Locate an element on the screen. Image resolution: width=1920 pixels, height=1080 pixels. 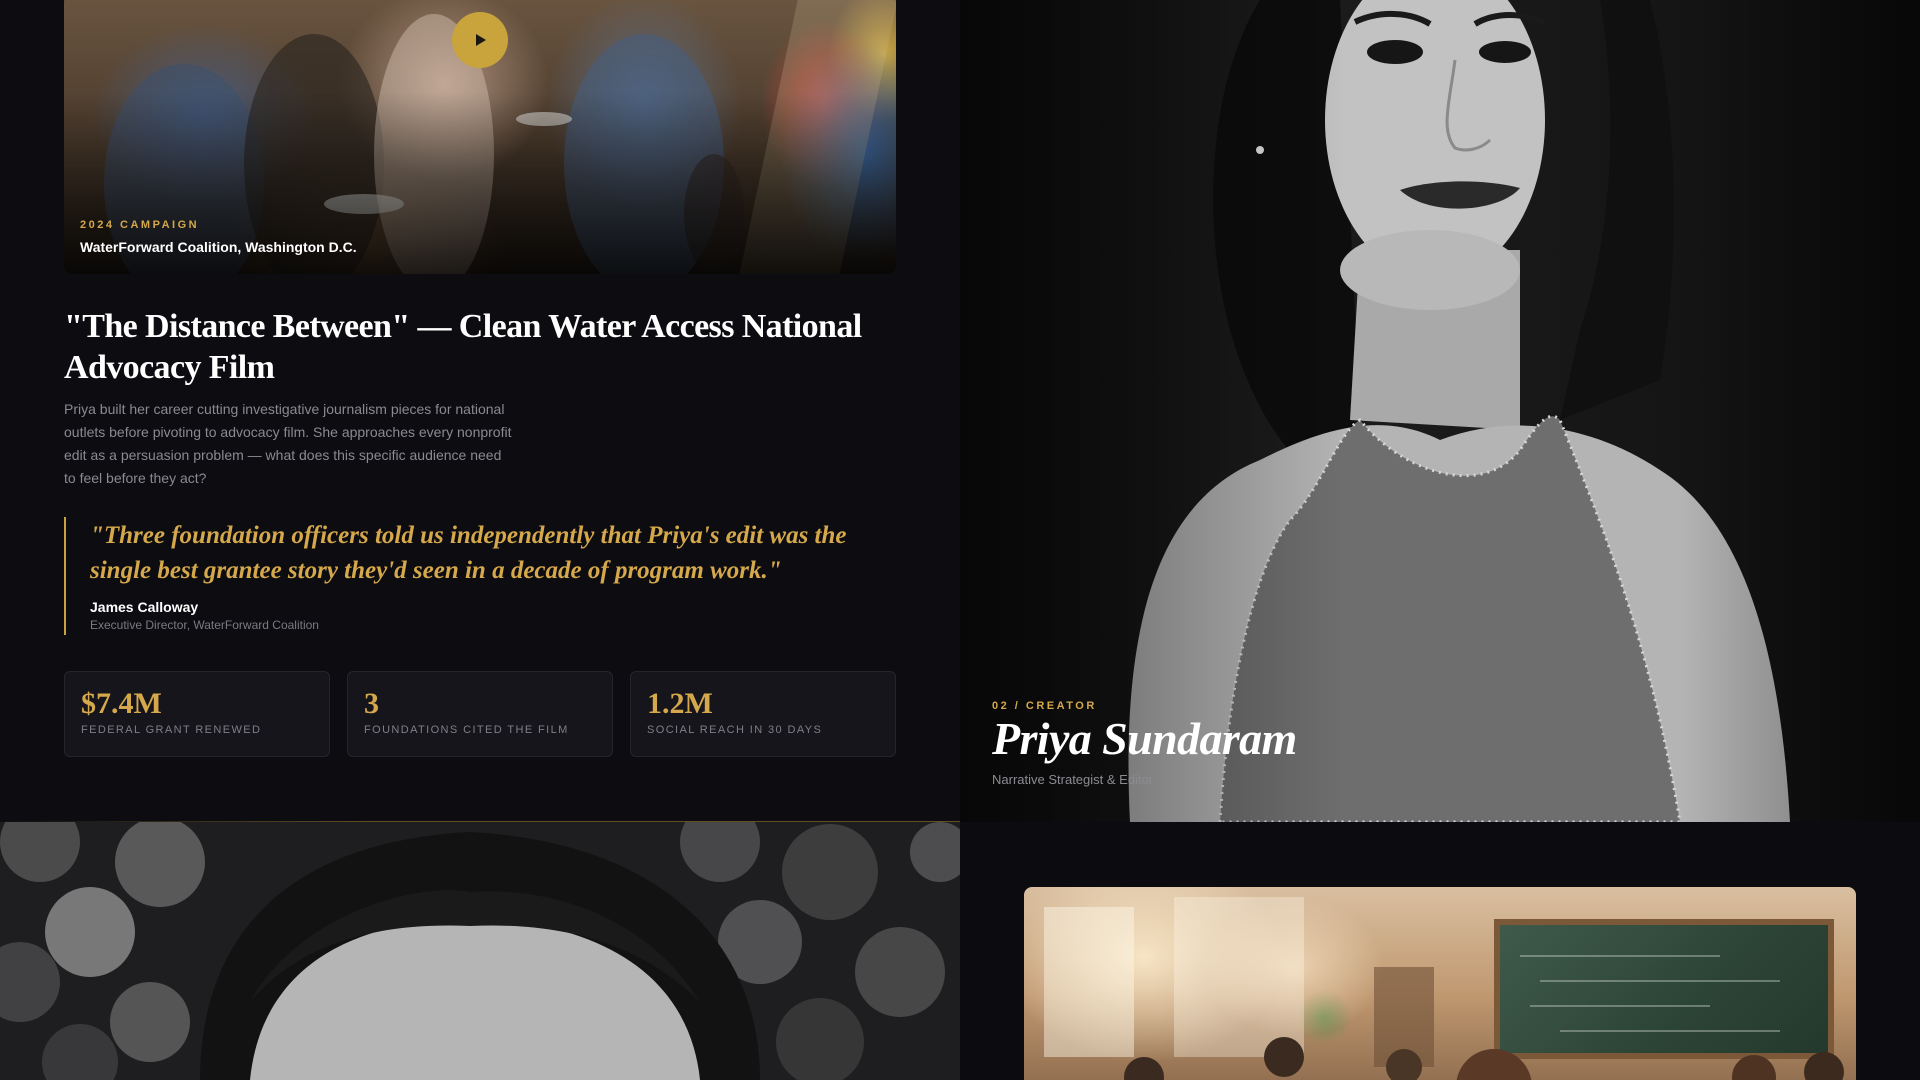
stat-value: 3 is located at coordinates (371, 703).